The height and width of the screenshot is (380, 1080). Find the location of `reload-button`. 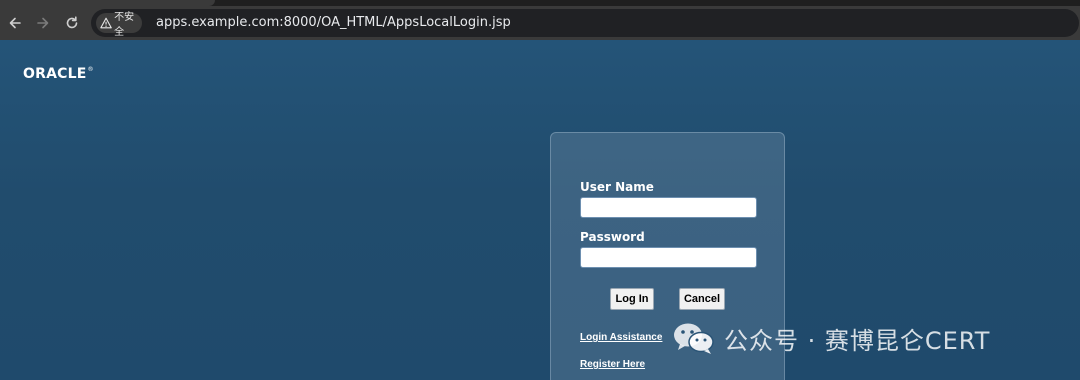

reload-button is located at coordinates (72, 23).